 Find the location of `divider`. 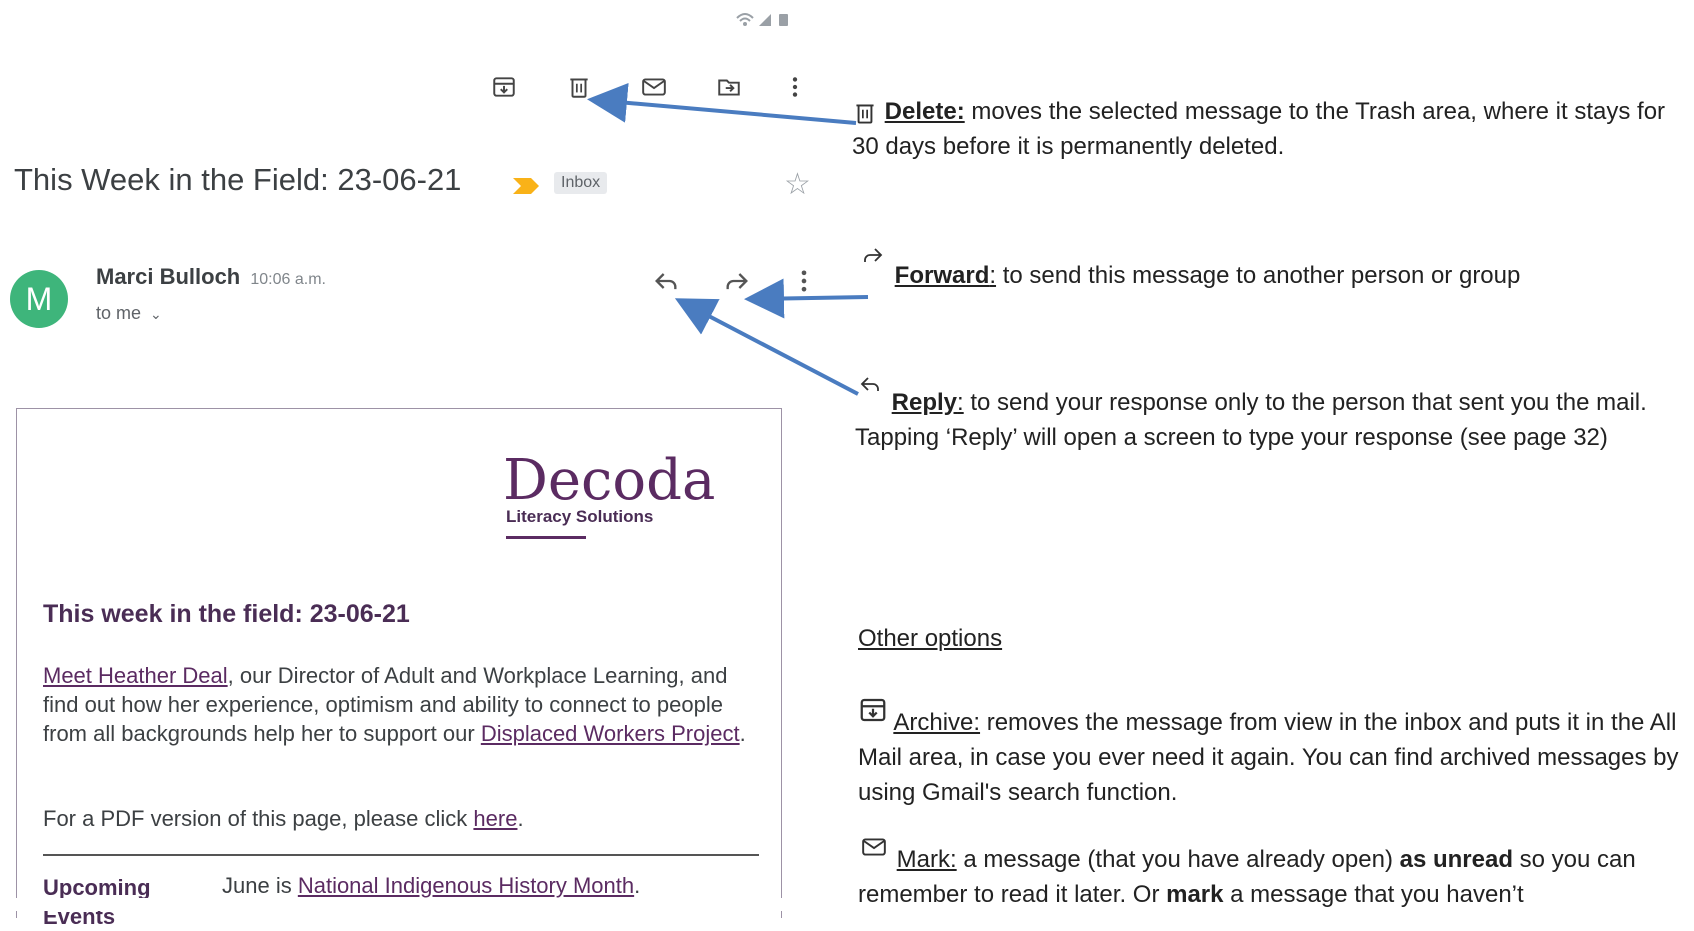

divider is located at coordinates (401, 855).